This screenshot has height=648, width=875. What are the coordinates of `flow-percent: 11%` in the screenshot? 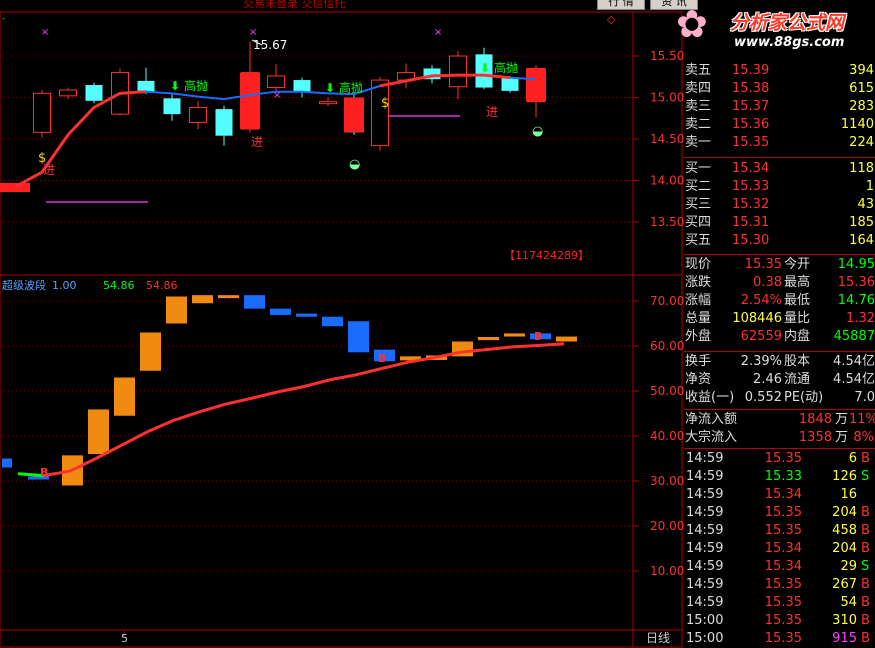 It's located at (862, 419).